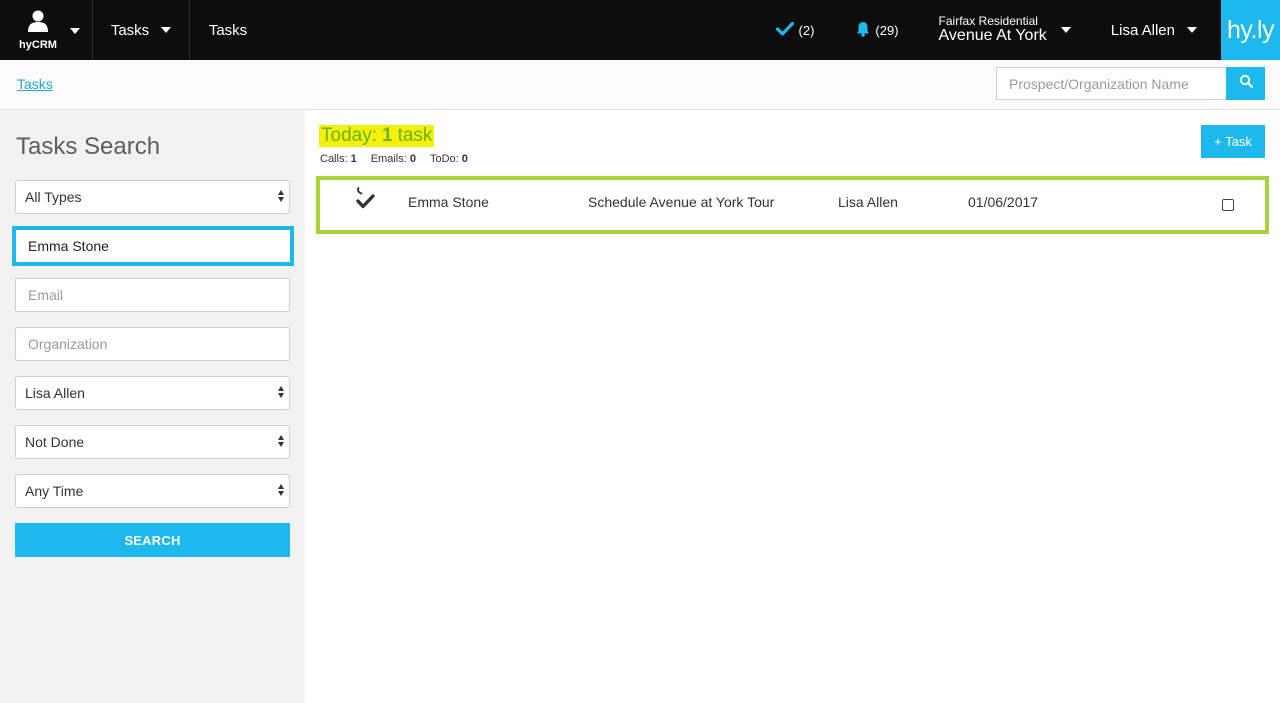 The width and height of the screenshot is (1280, 703). Describe the element at coordinates (1003, 202) in the screenshot. I see `task-date: 01/06/2017` at that location.